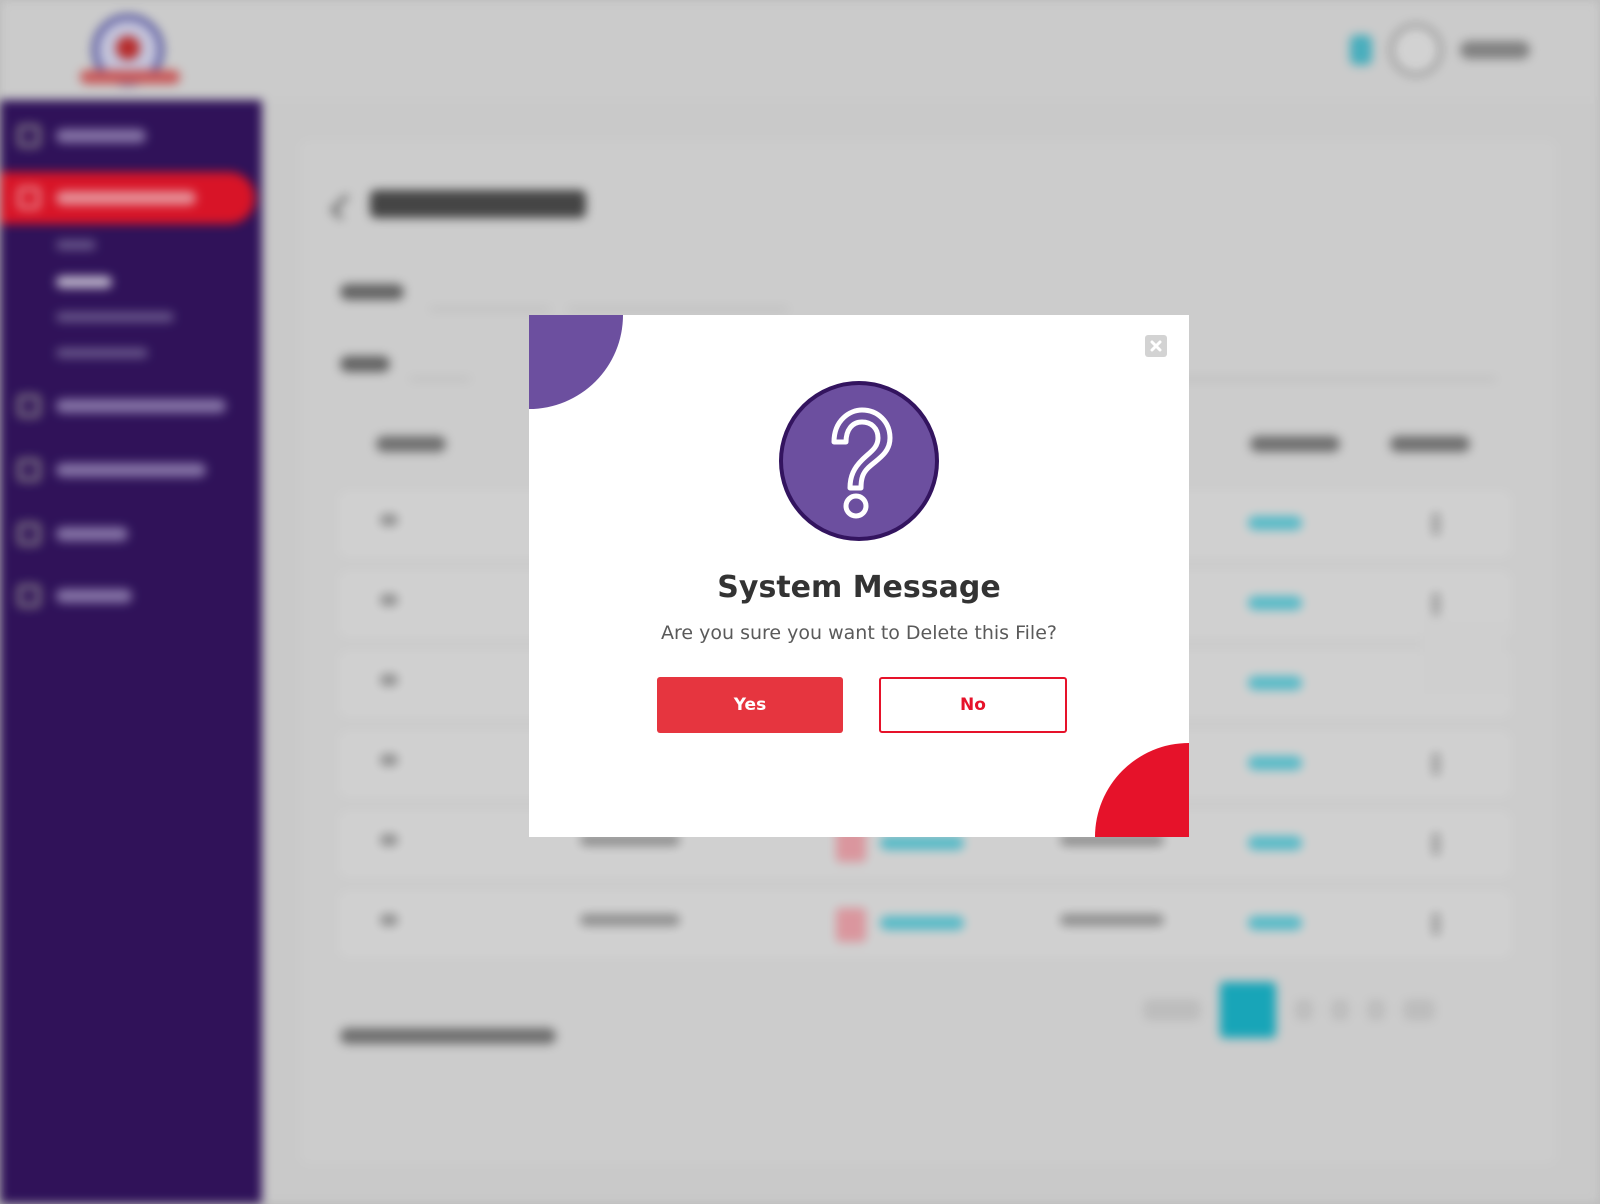 Image resolution: width=1600 pixels, height=1204 pixels. I want to click on dialog-title: System Message, so click(859, 587).